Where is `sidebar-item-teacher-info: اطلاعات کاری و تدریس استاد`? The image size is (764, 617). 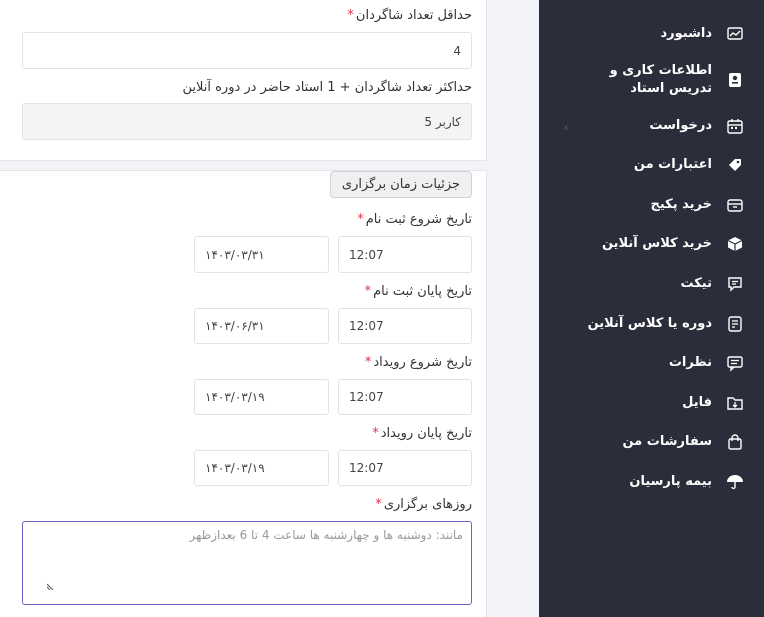 sidebar-item-teacher-info: اطلاعات کاری و تدریس استاد is located at coordinates (659, 80).